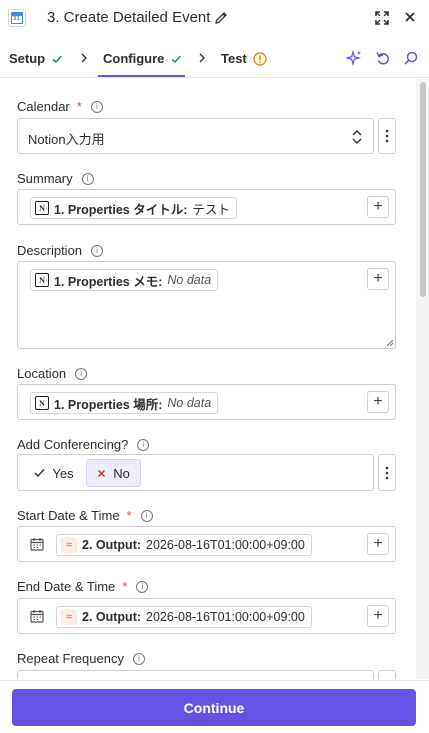 The height and width of the screenshot is (733, 429). I want to click on end-datetime-field: ≈ 2. Output: 2026-08-16T01:00:00+09:00 +, so click(206, 616).